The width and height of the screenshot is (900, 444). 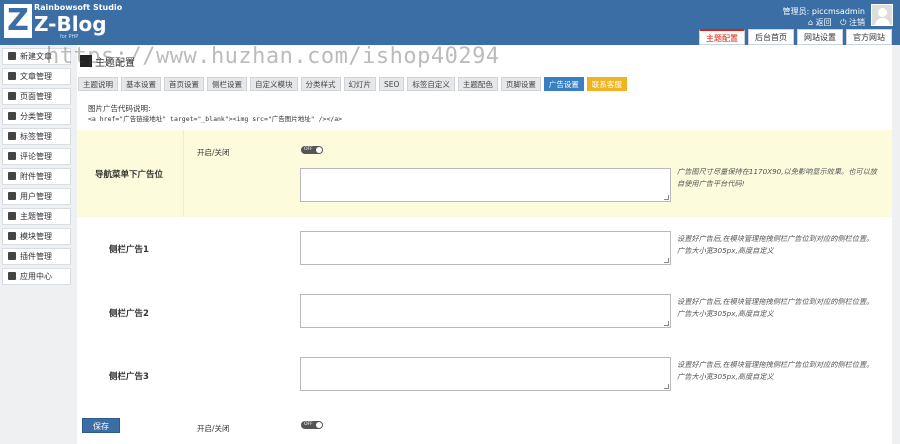 I want to click on sidebar-item-attachments: 附件管理, so click(x=36, y=176).